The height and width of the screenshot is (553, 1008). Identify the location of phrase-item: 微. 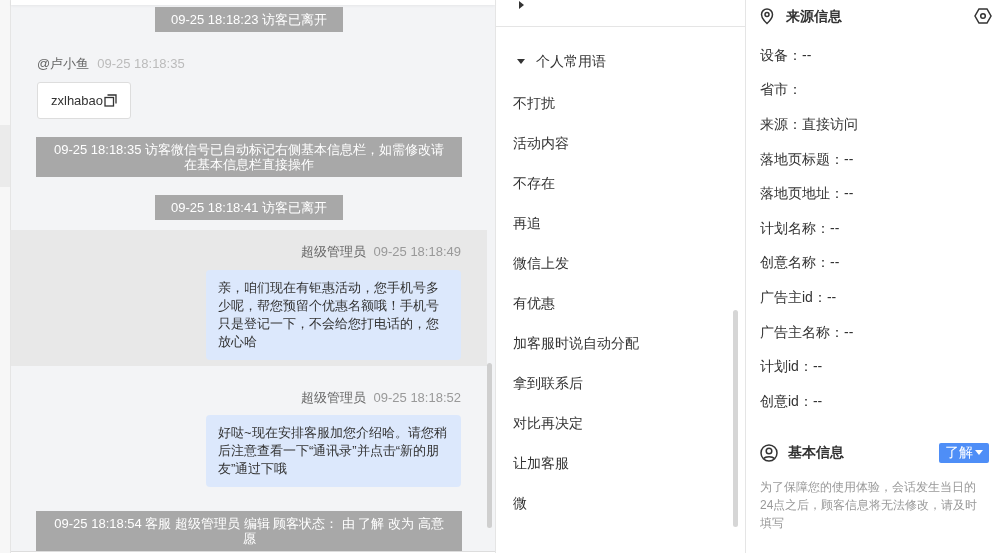
(623, 503).